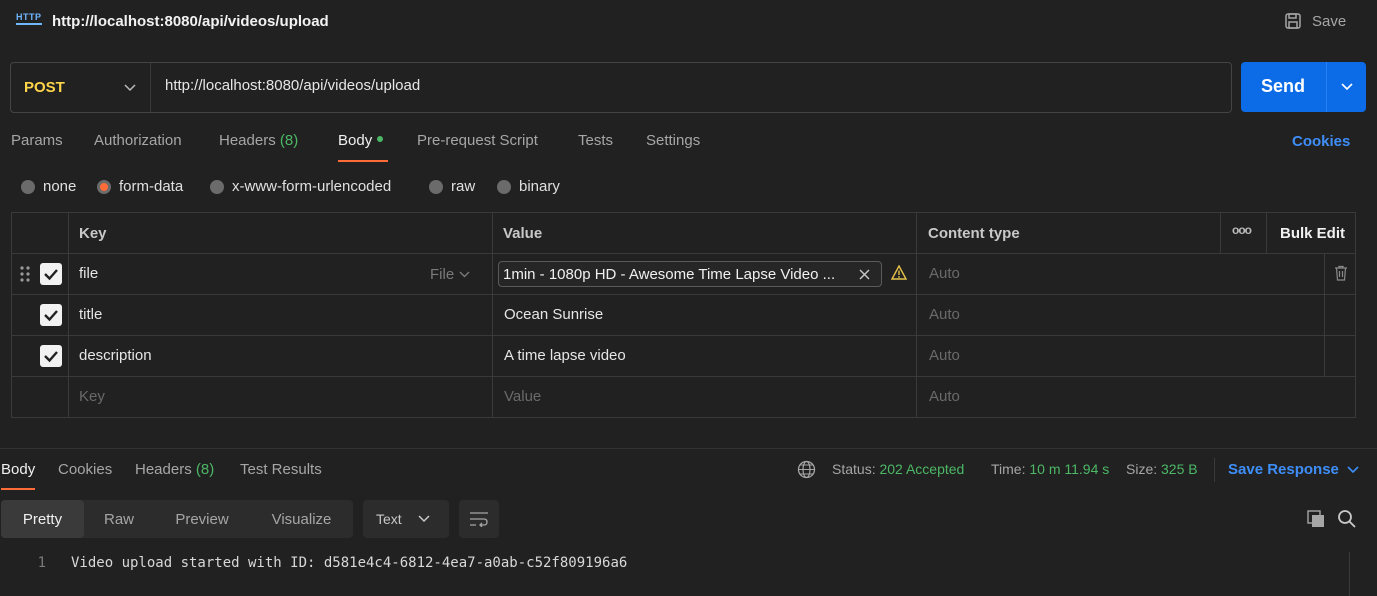  Describe the element at coordinates (389, 519) in the screenshot. I see `format-label: Text` at that location.